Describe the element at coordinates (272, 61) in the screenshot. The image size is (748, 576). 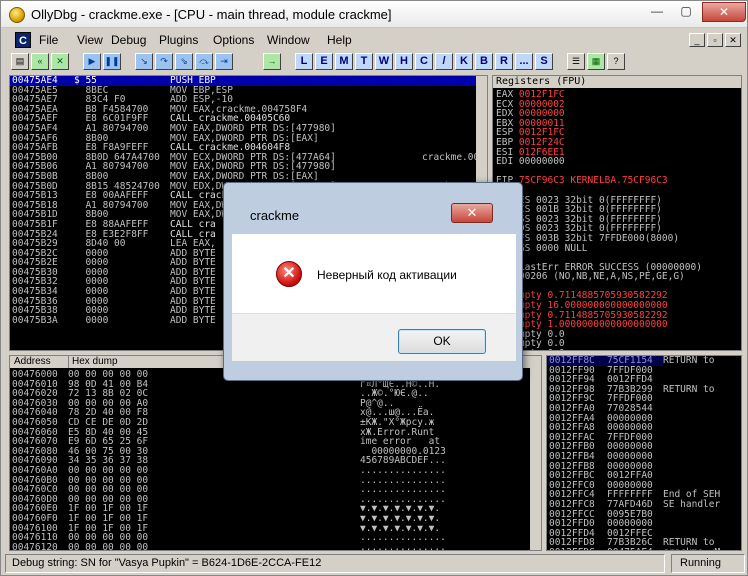
I see `go-to-icon: →` at that location.